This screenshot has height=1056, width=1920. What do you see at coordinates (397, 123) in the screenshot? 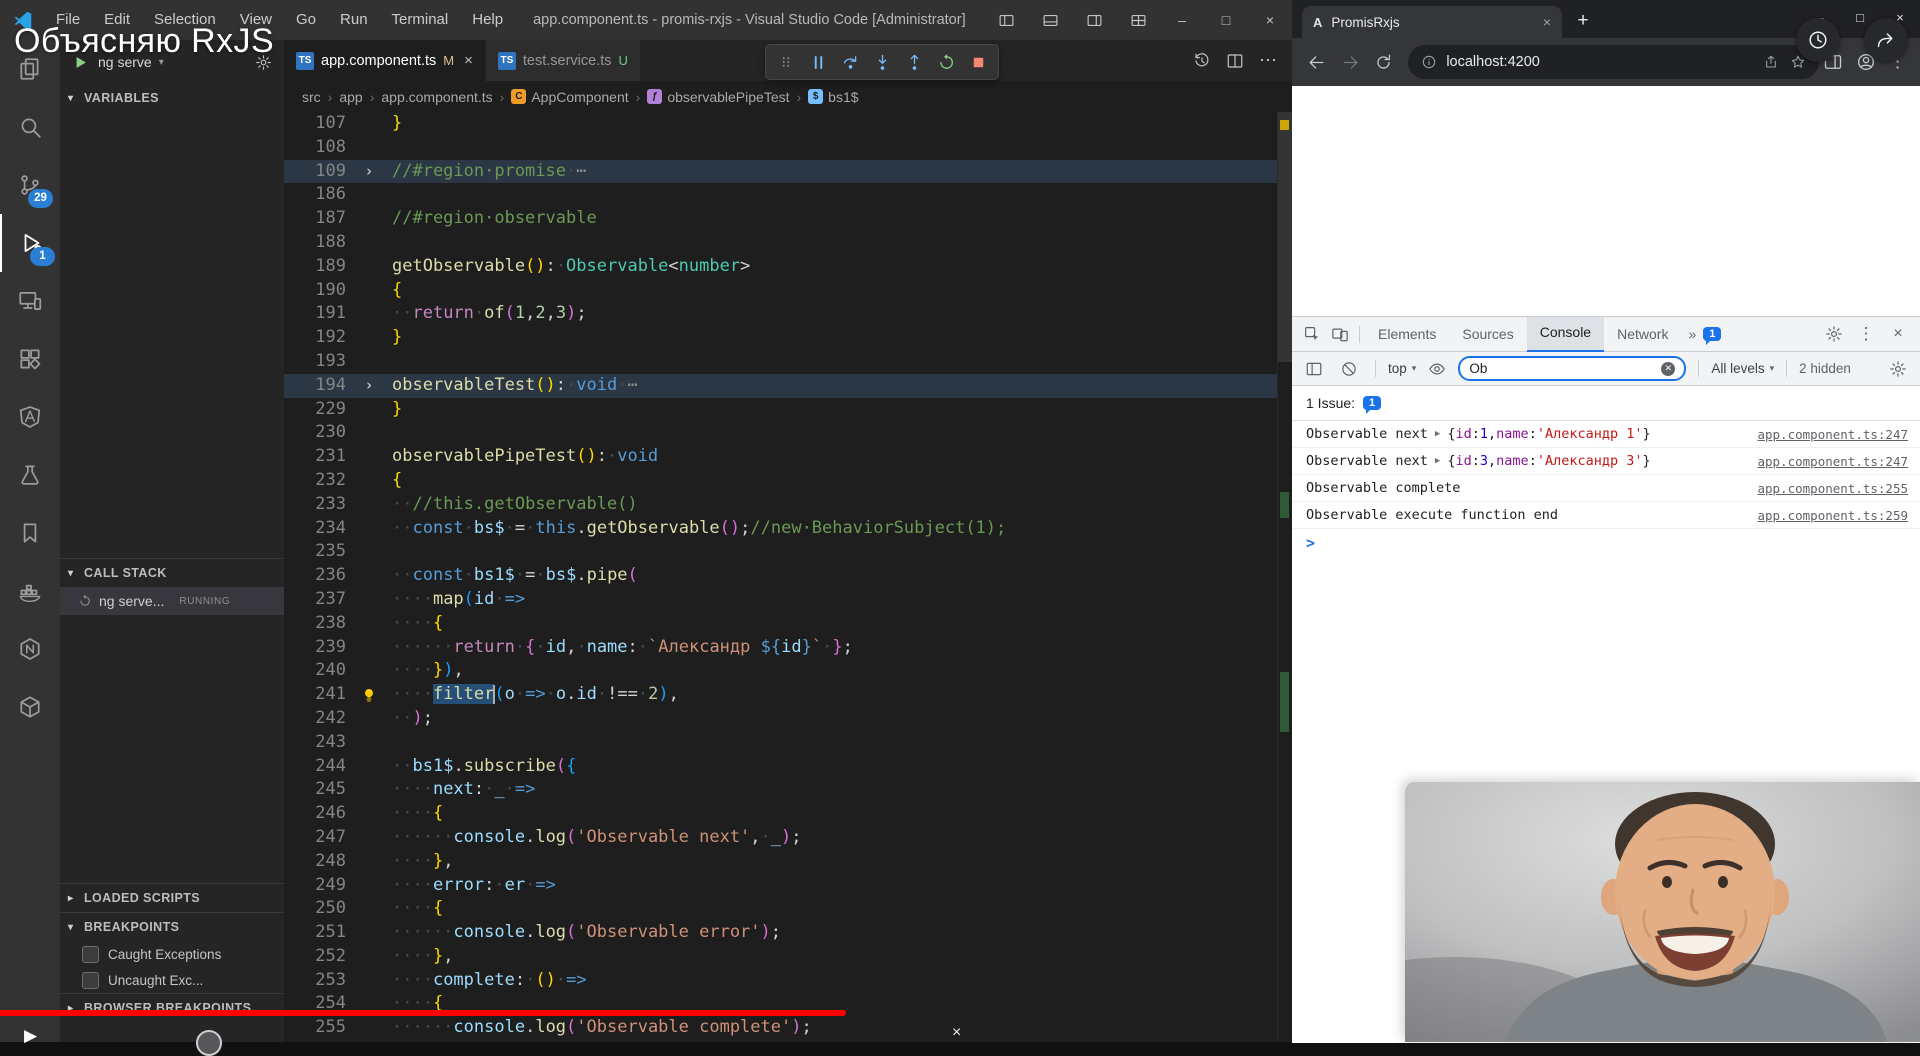
I see `code-token: }` at bounding box center [397, 123].